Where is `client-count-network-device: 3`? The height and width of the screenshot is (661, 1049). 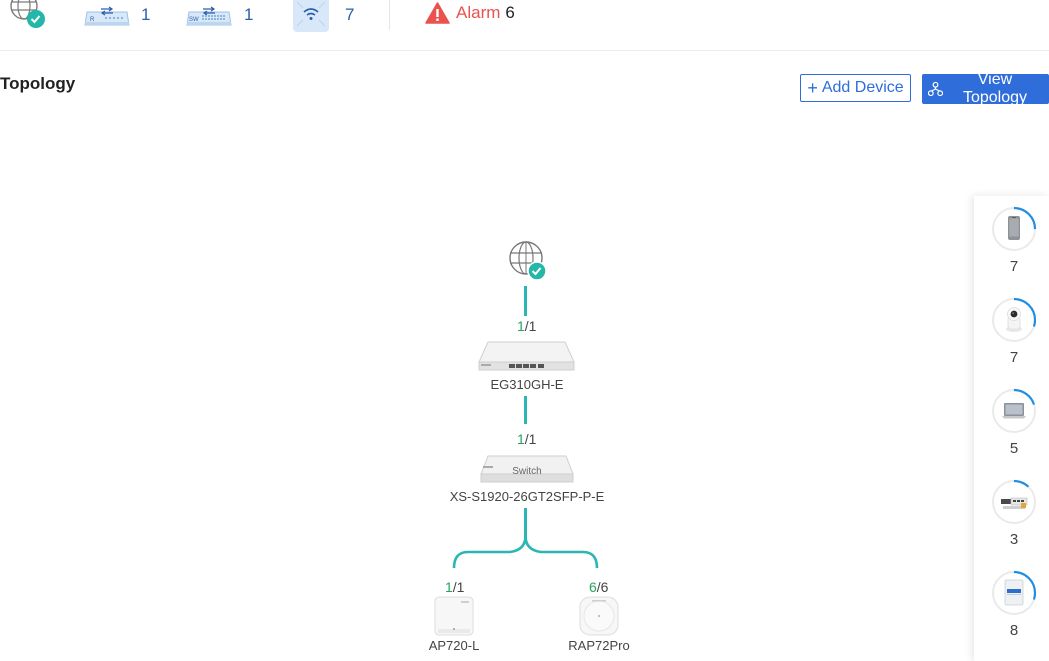 client-count-network-device: 3 is located at coordinates (1014, 539).